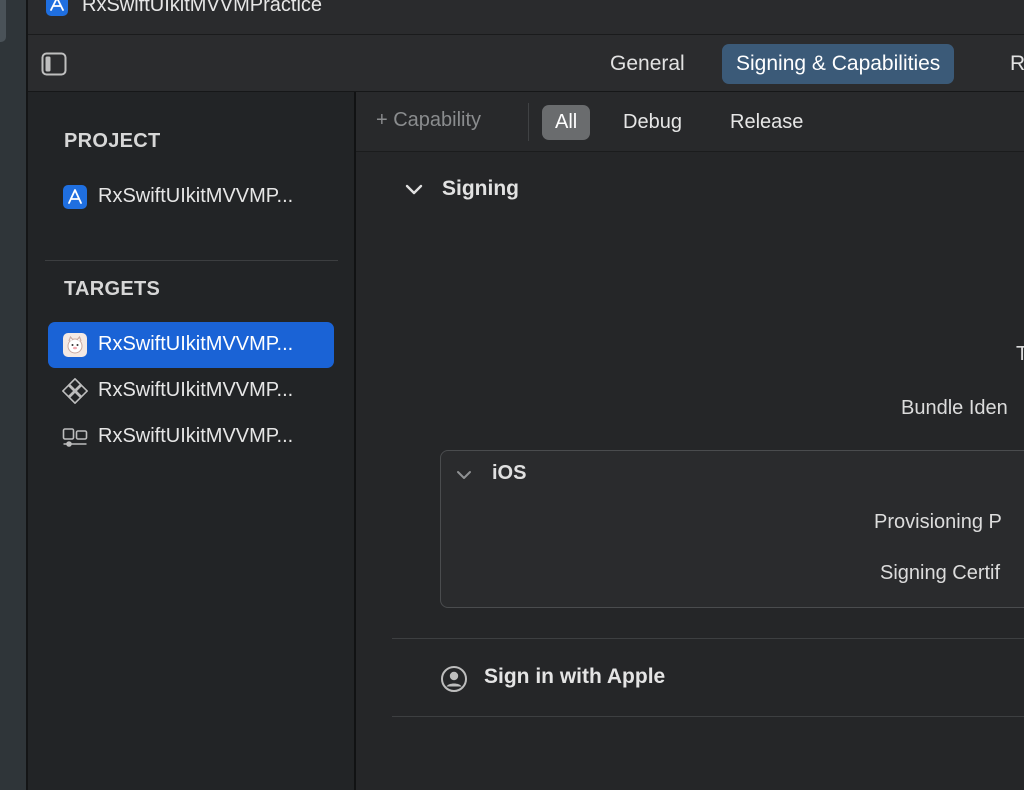 This screenshot has width=1024, height=790. I want to click on provisioning-profile-label: Provisioning P, so click(938, 522).